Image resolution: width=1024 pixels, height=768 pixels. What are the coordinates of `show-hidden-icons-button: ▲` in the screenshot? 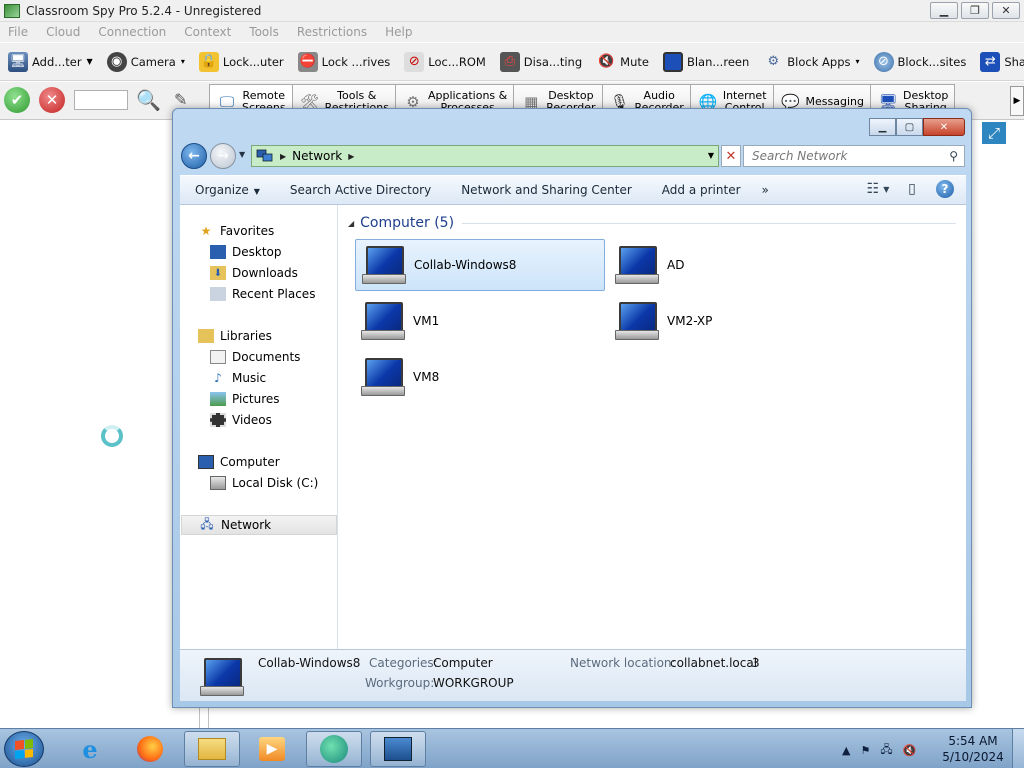 It's located at (846, 750).